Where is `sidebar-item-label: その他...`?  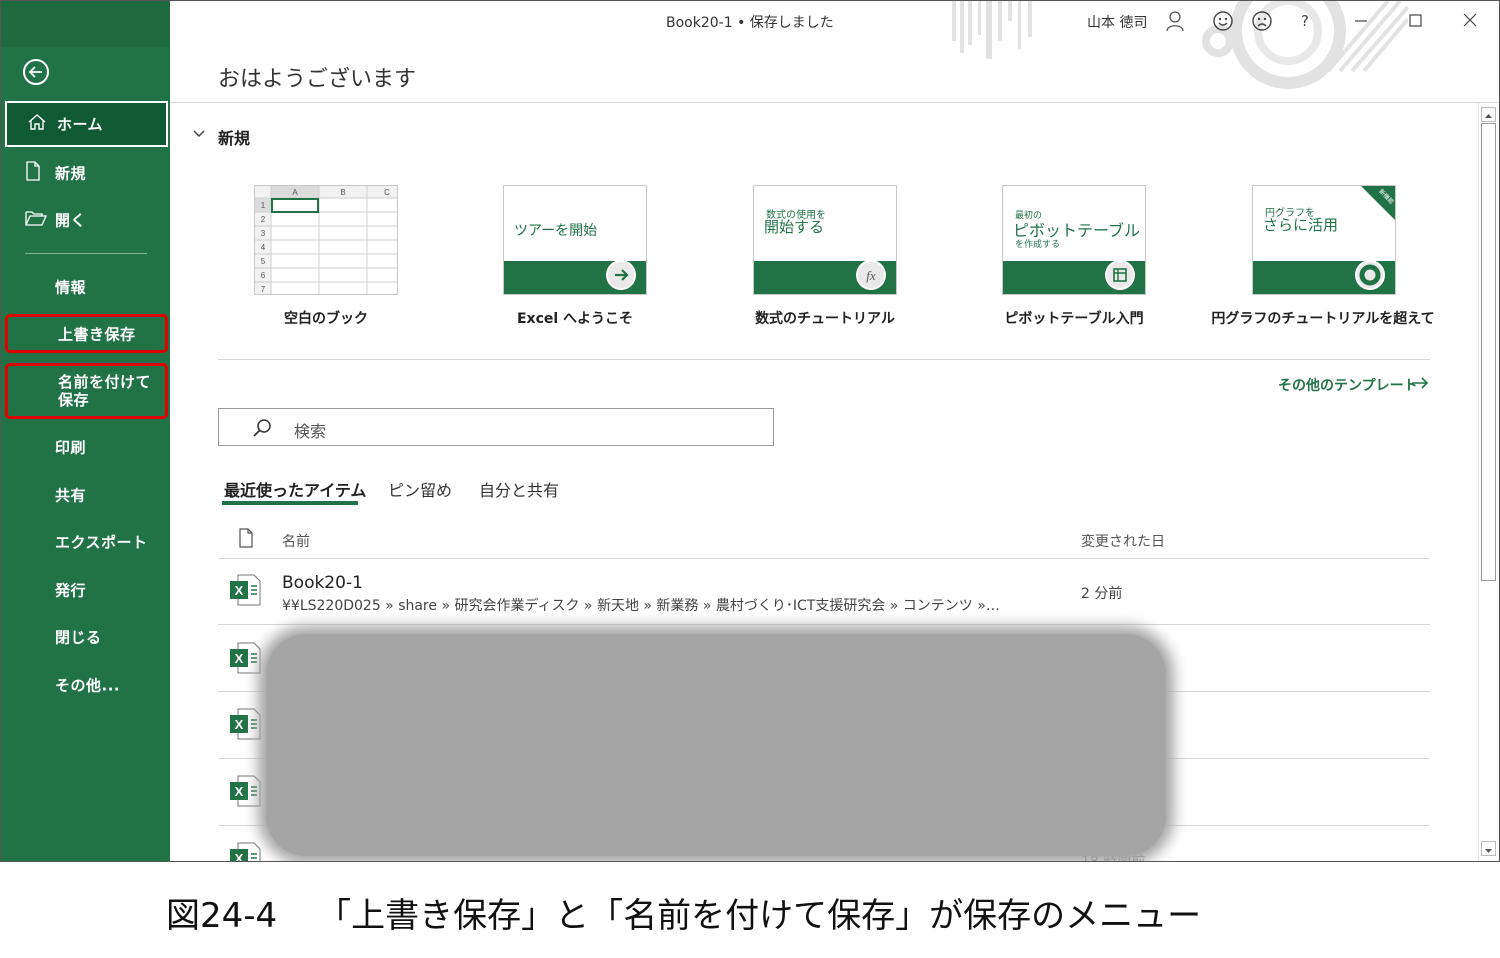 sidebar-item-label: その他... is located at coordinates (88, 685).